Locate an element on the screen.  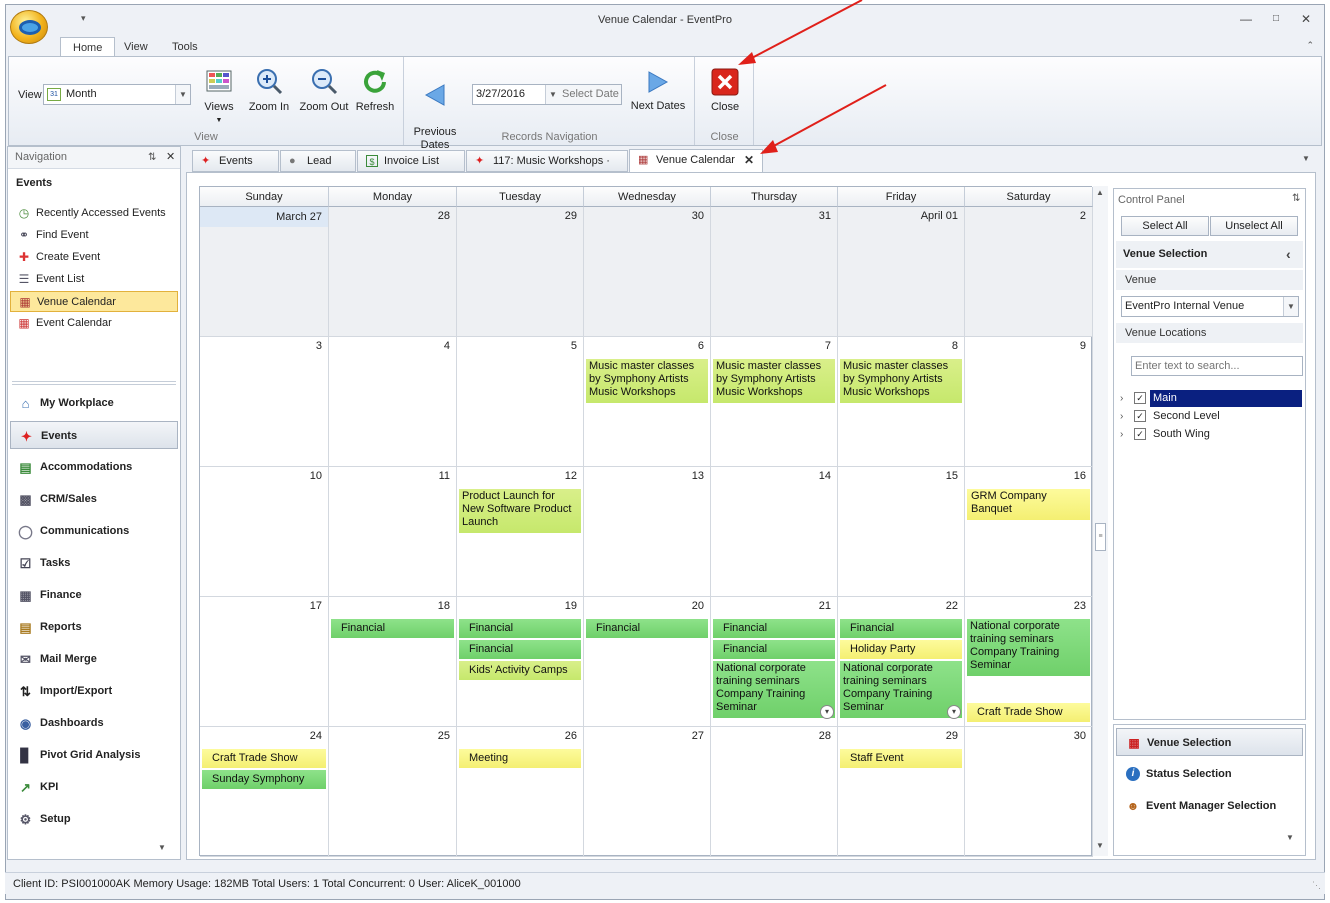
location-main: › ✓ Main is located at coordinates (1211, 398).